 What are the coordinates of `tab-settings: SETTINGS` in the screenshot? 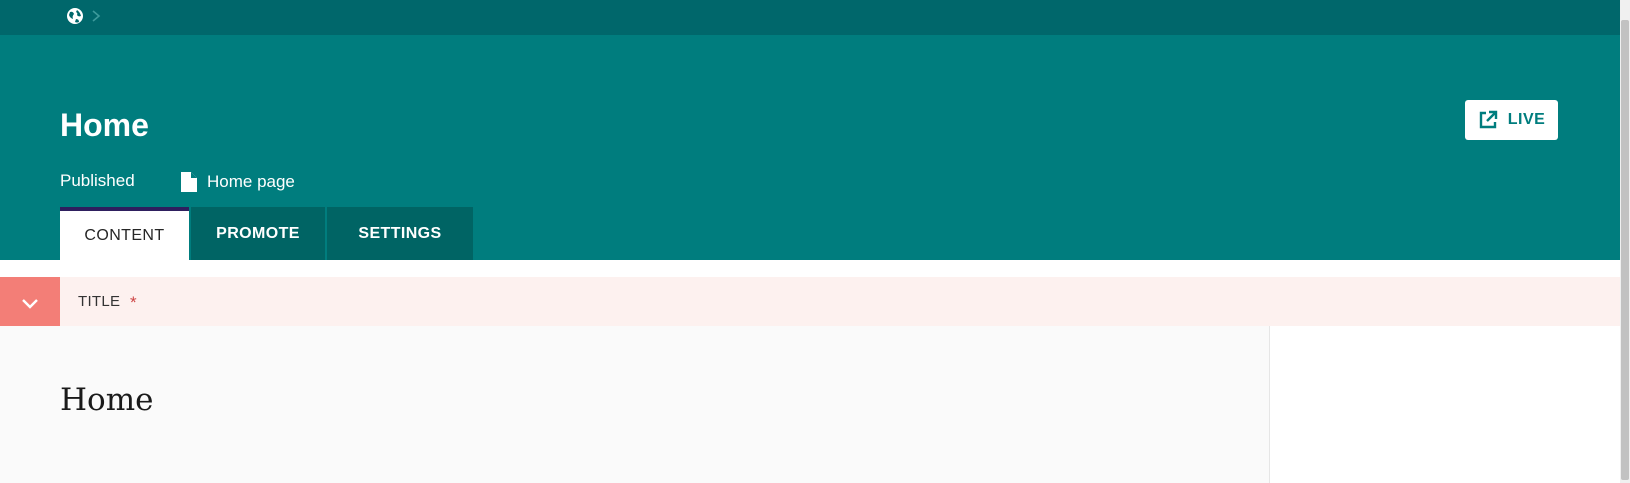 It's located at (400, 233).